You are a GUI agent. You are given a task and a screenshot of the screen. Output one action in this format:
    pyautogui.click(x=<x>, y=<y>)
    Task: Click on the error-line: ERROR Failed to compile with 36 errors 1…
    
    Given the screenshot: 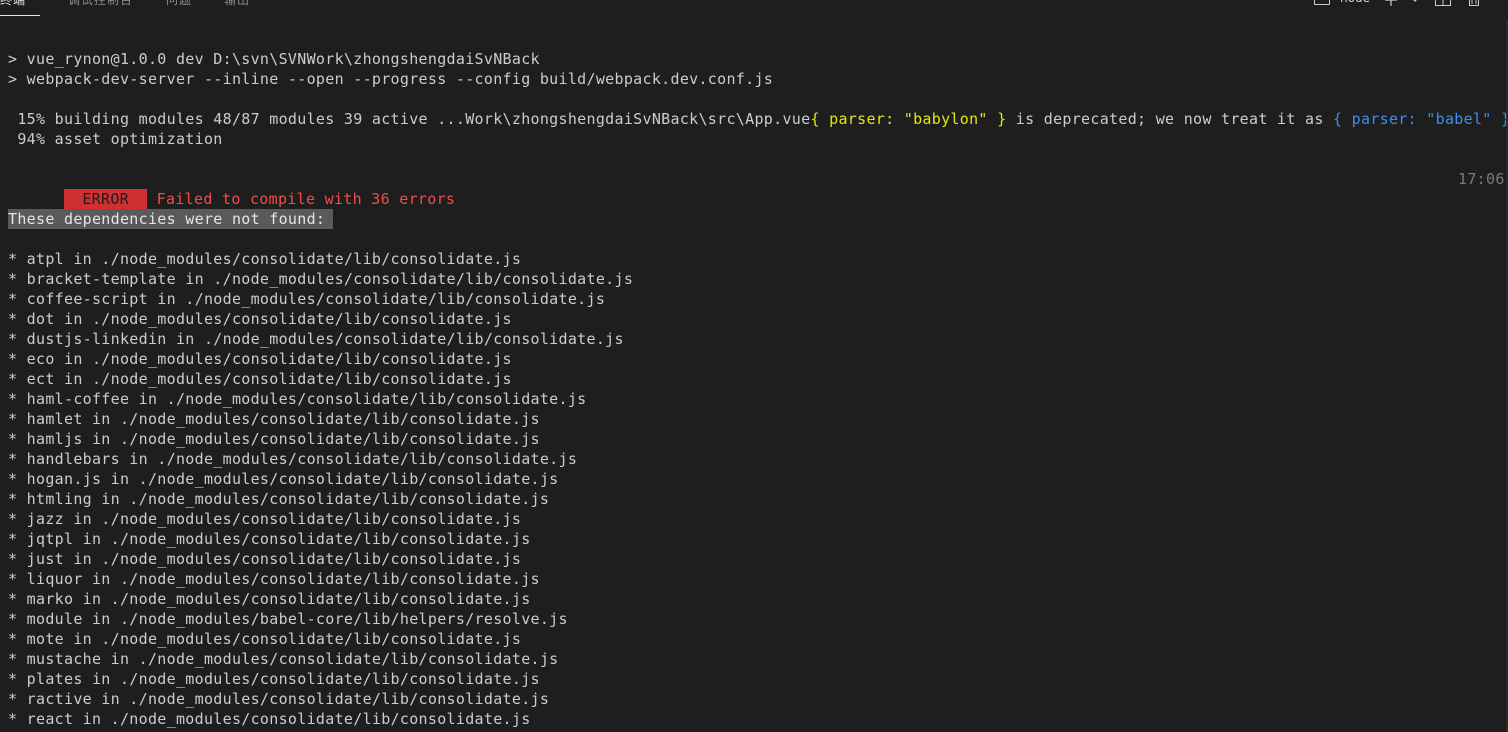 What is the action you would take?
    pyautogui.click(x=758, y=189)
    